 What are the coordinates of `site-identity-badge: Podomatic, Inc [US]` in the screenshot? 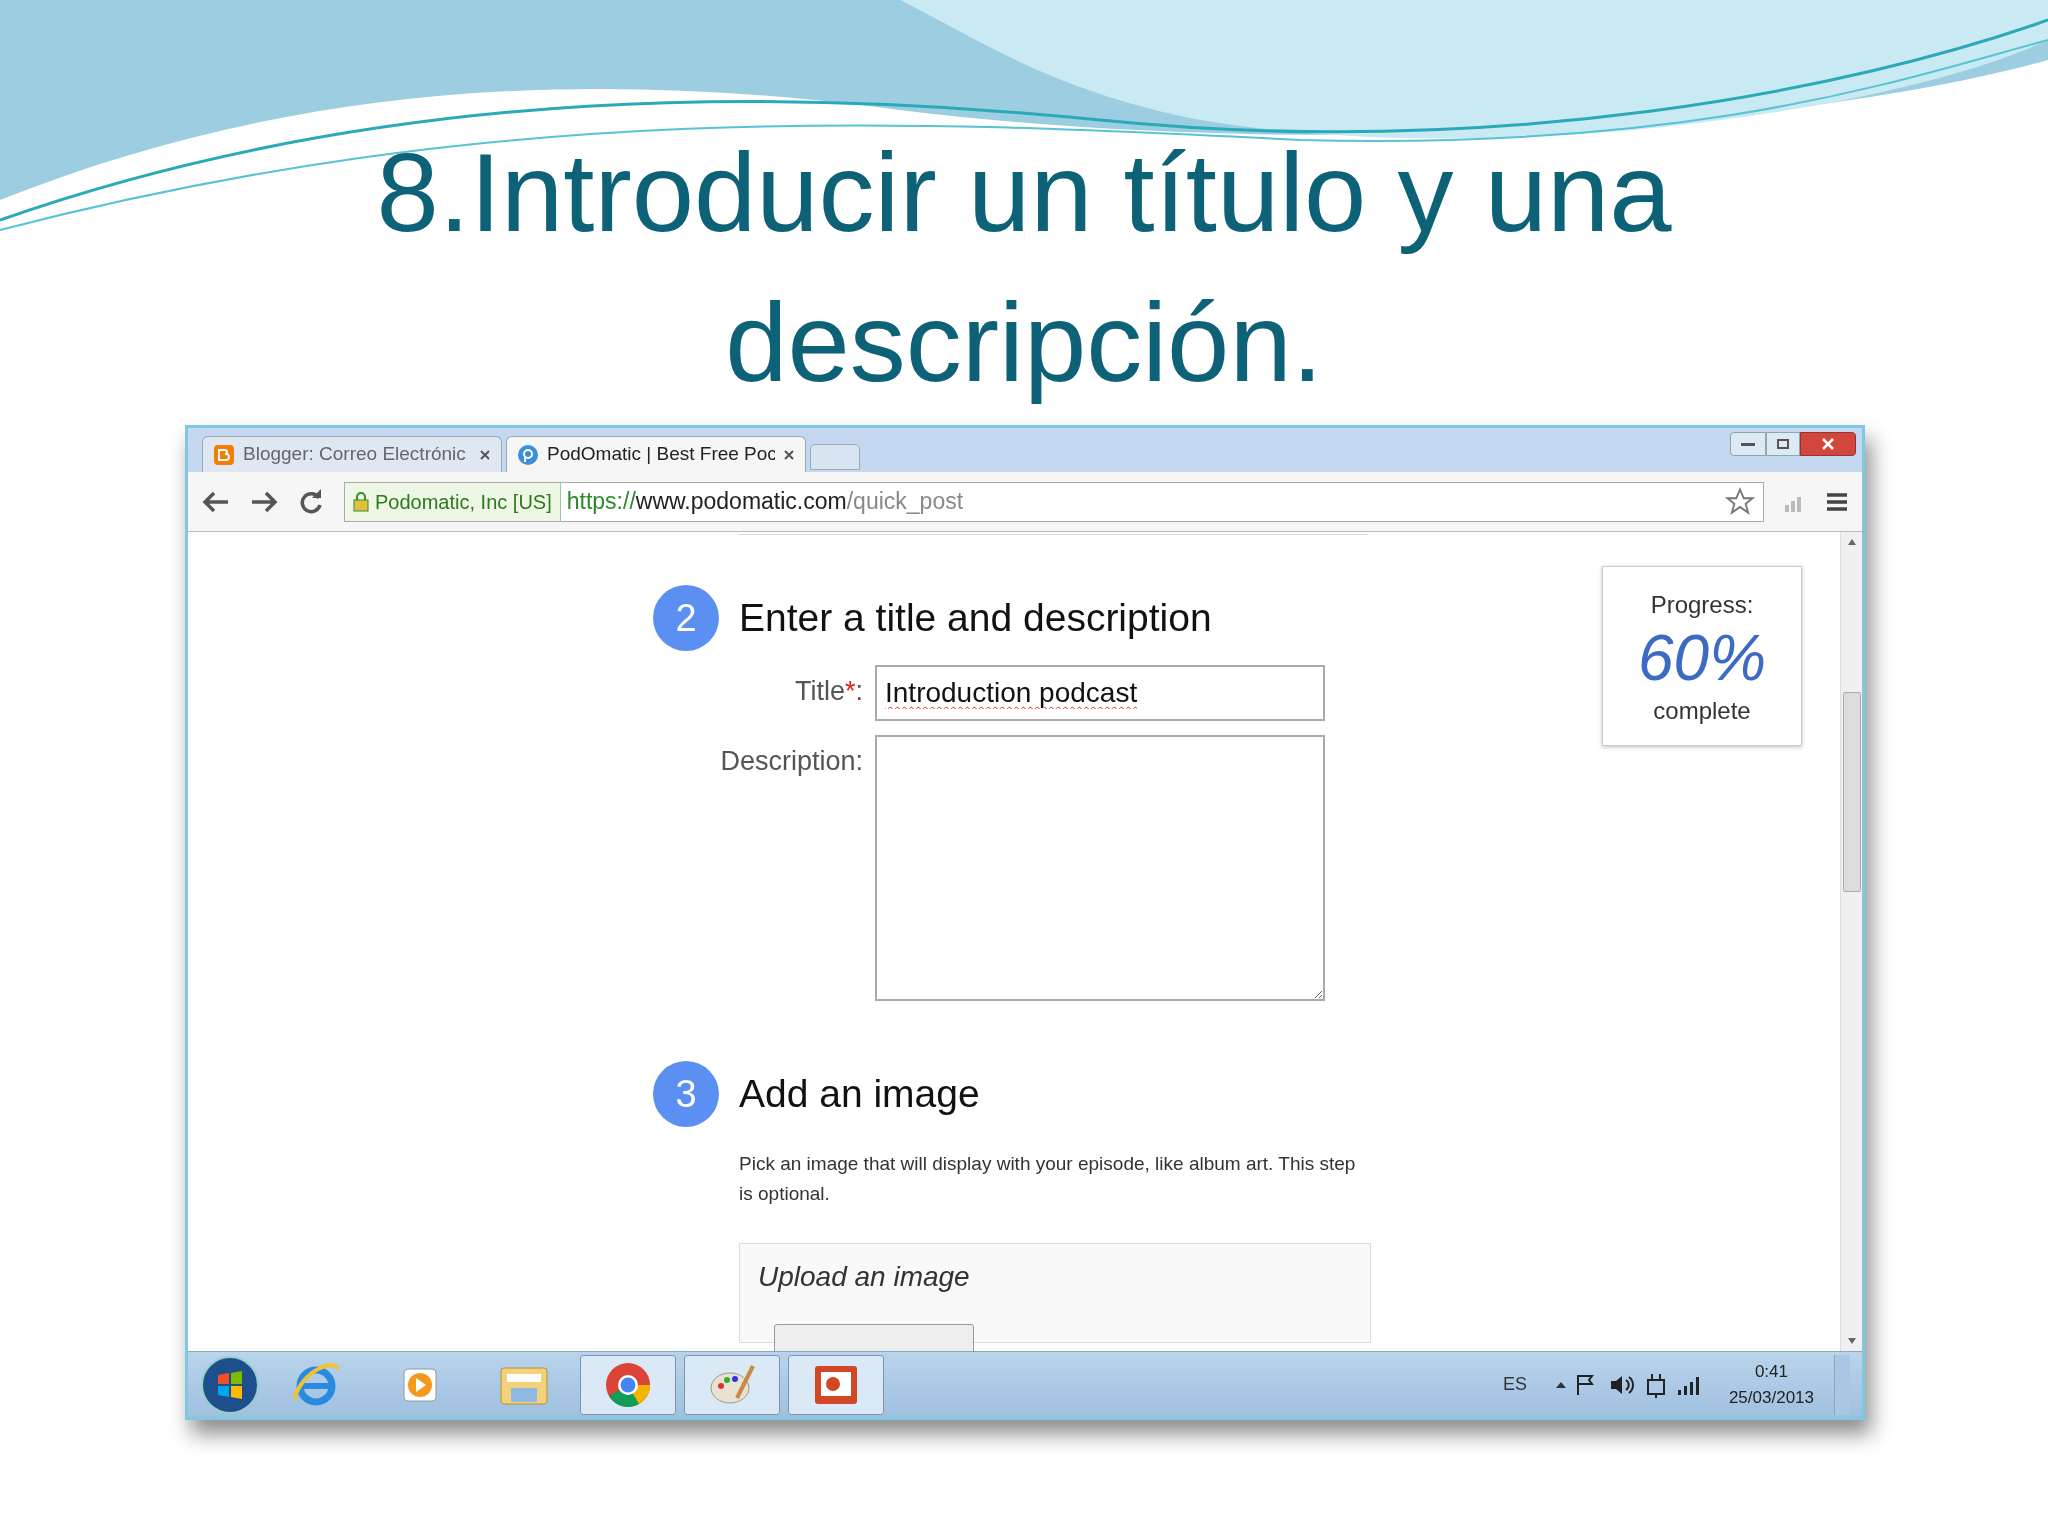 It's located at (453, 501).